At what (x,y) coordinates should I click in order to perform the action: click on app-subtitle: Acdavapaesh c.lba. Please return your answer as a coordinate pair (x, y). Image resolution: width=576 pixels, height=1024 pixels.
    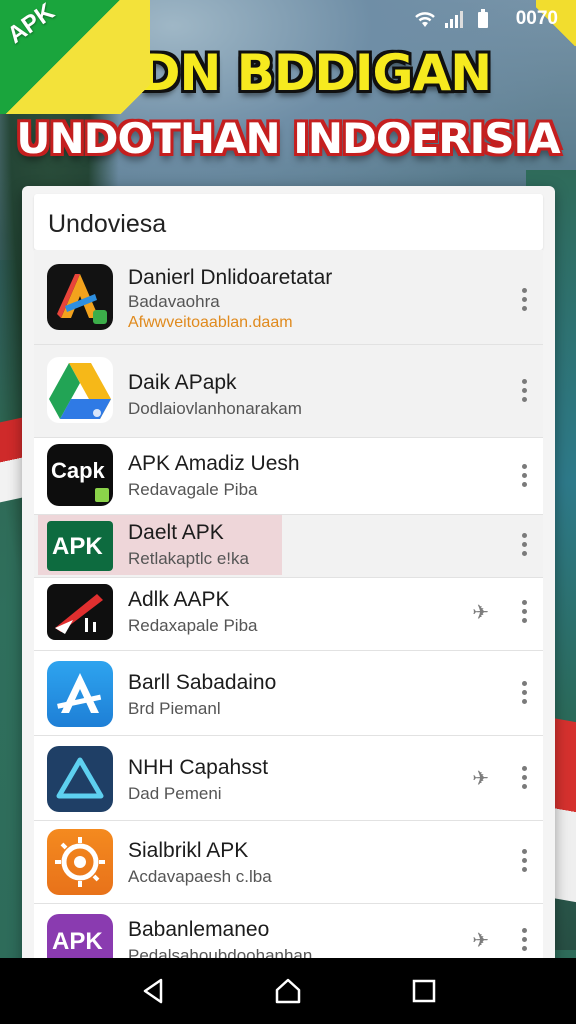
    Looking at the image, I should click on (200, 876).